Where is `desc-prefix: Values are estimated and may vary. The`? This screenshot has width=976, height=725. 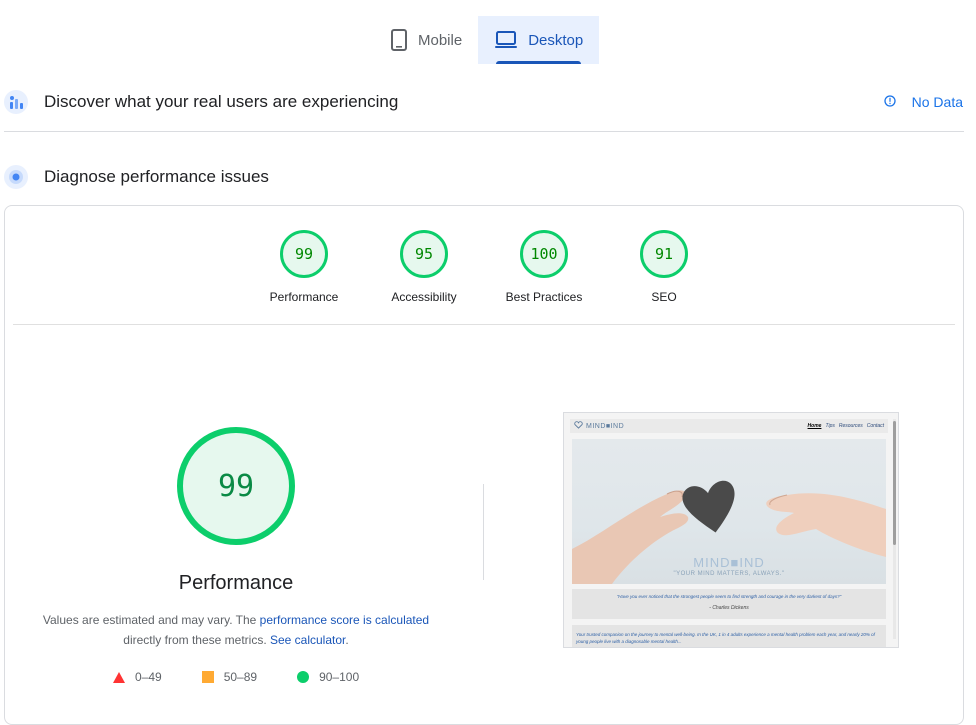
desc-prefix: Values are estimated and may vary. The is located at coordinates (151, 620).